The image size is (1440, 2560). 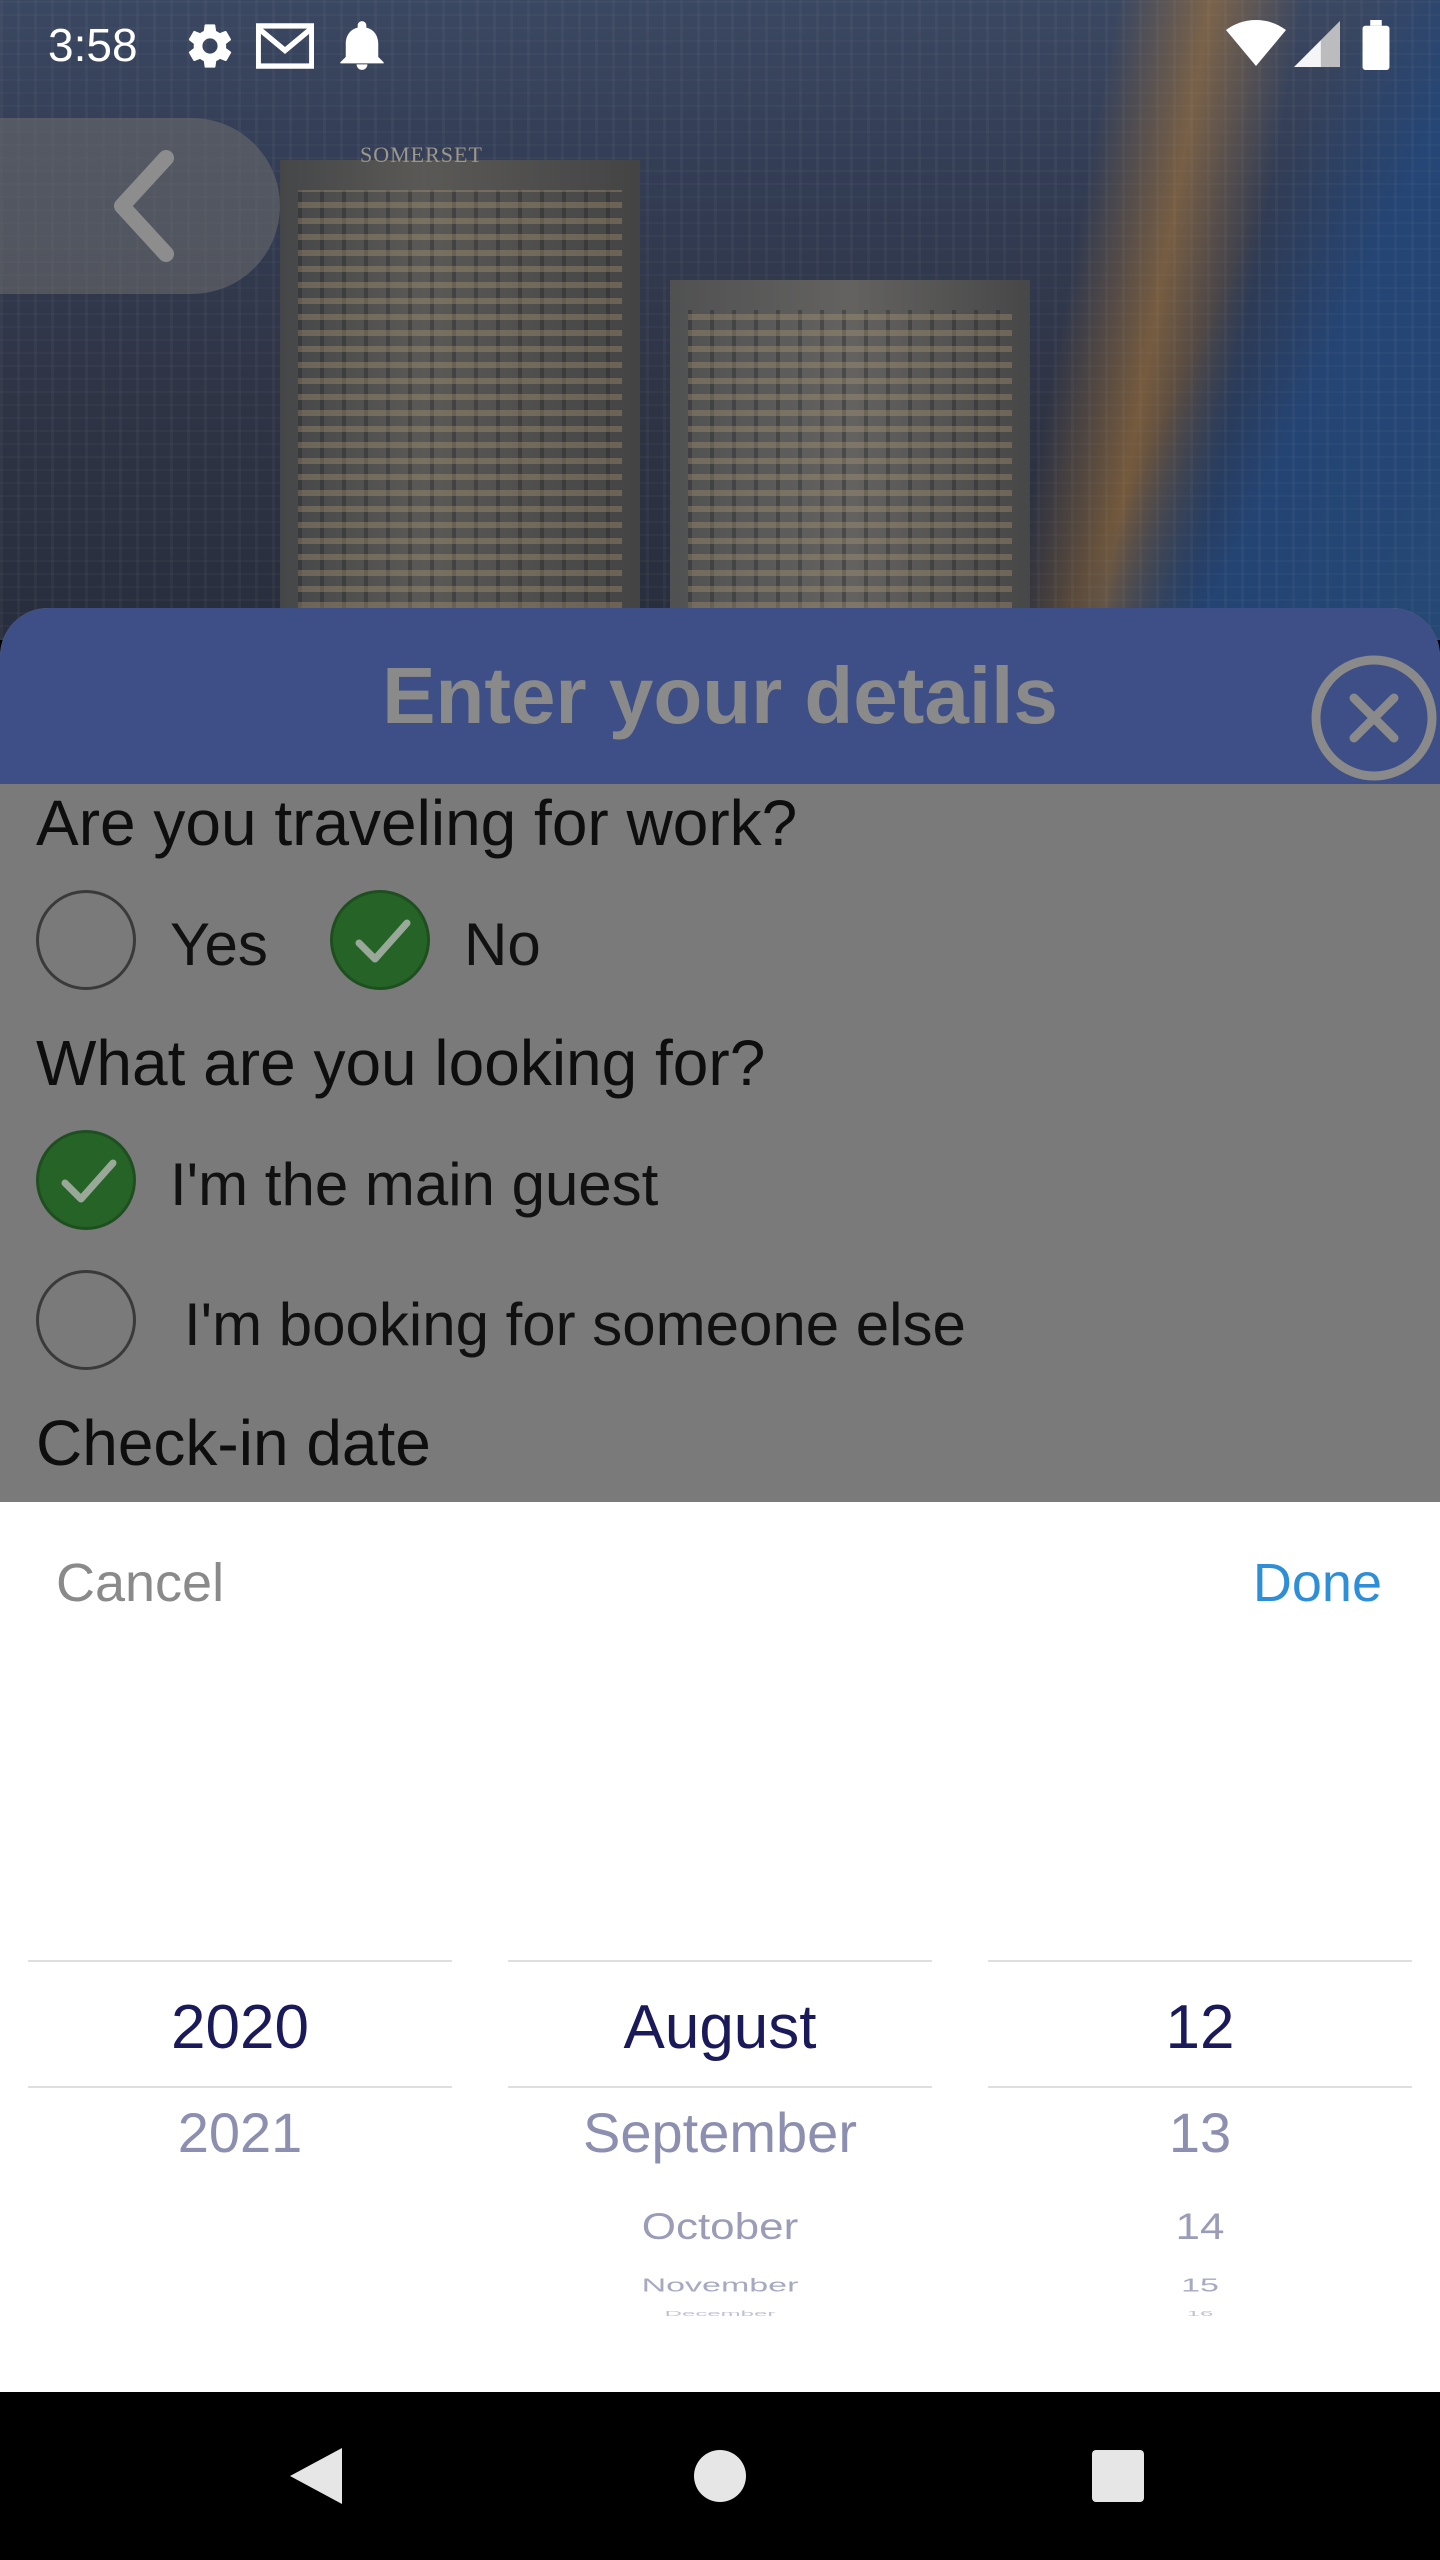 What do you see at coordinates (502, 944) in the screenshot?
I see `radio-work-no-label: No` at bounding box center [502, 944].